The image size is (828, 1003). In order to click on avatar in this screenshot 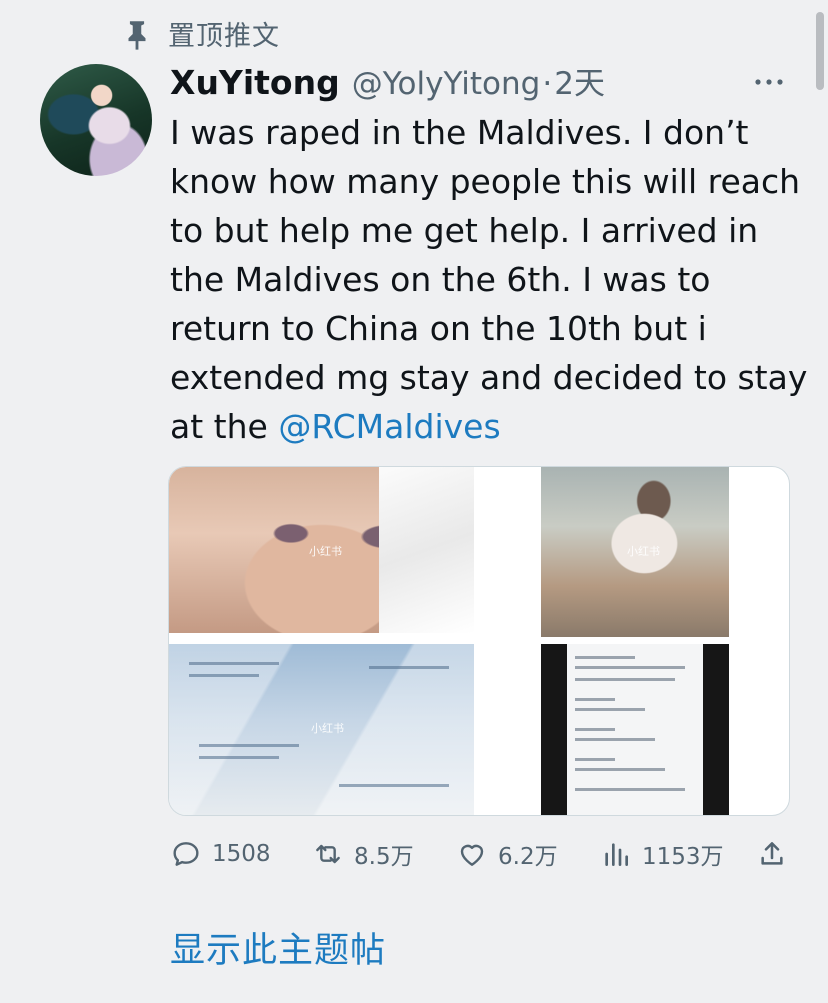, I will do `click(96, 120)`.